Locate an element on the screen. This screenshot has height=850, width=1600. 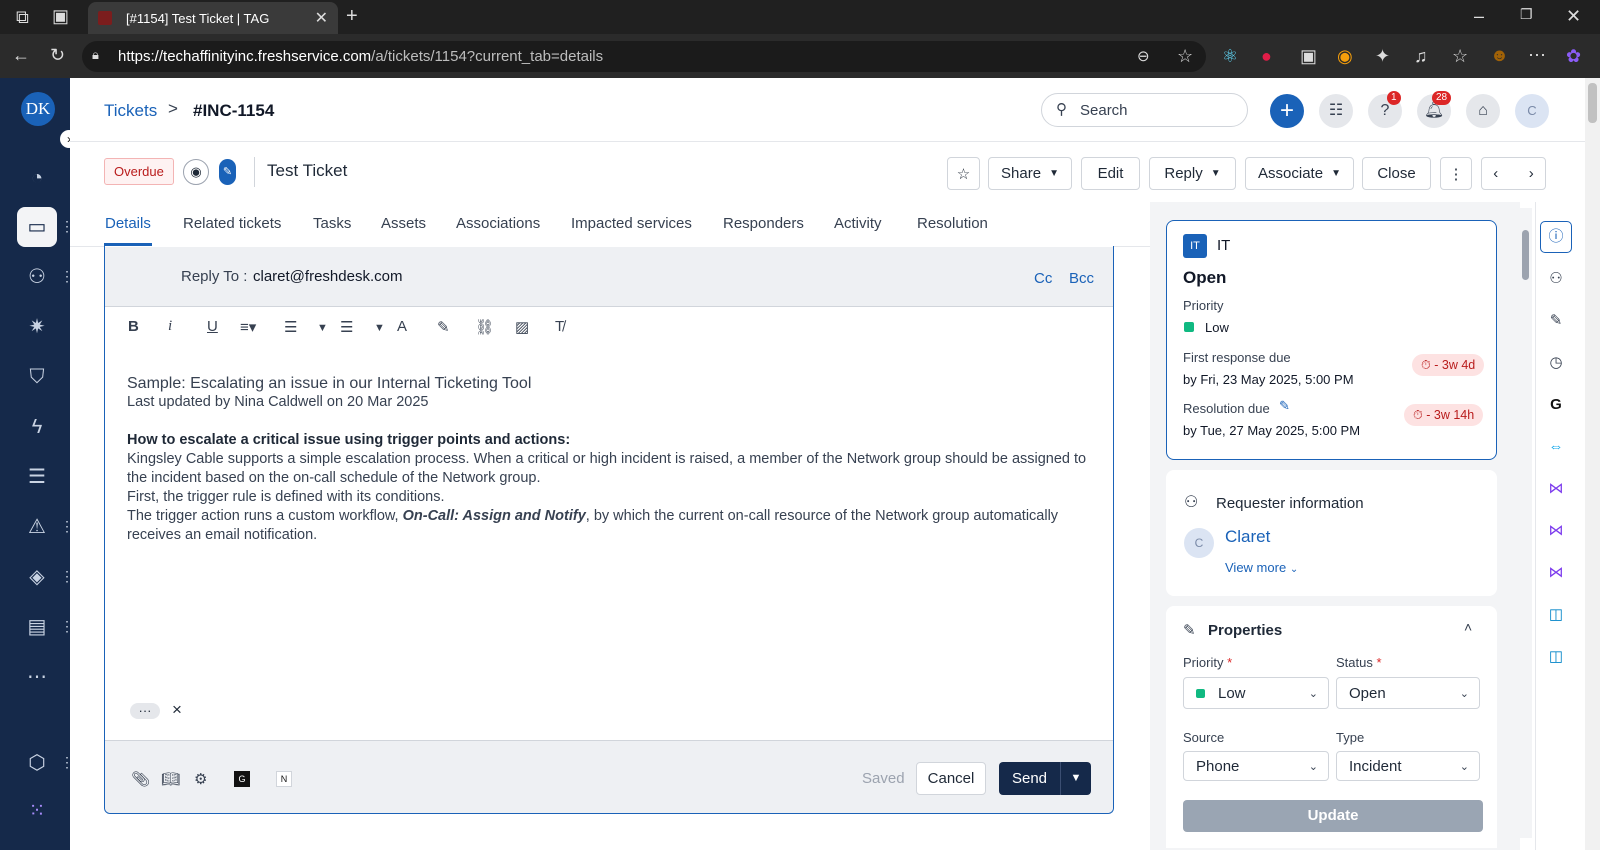
bcc-link: Bcc is located at coordinates (1081, 278).